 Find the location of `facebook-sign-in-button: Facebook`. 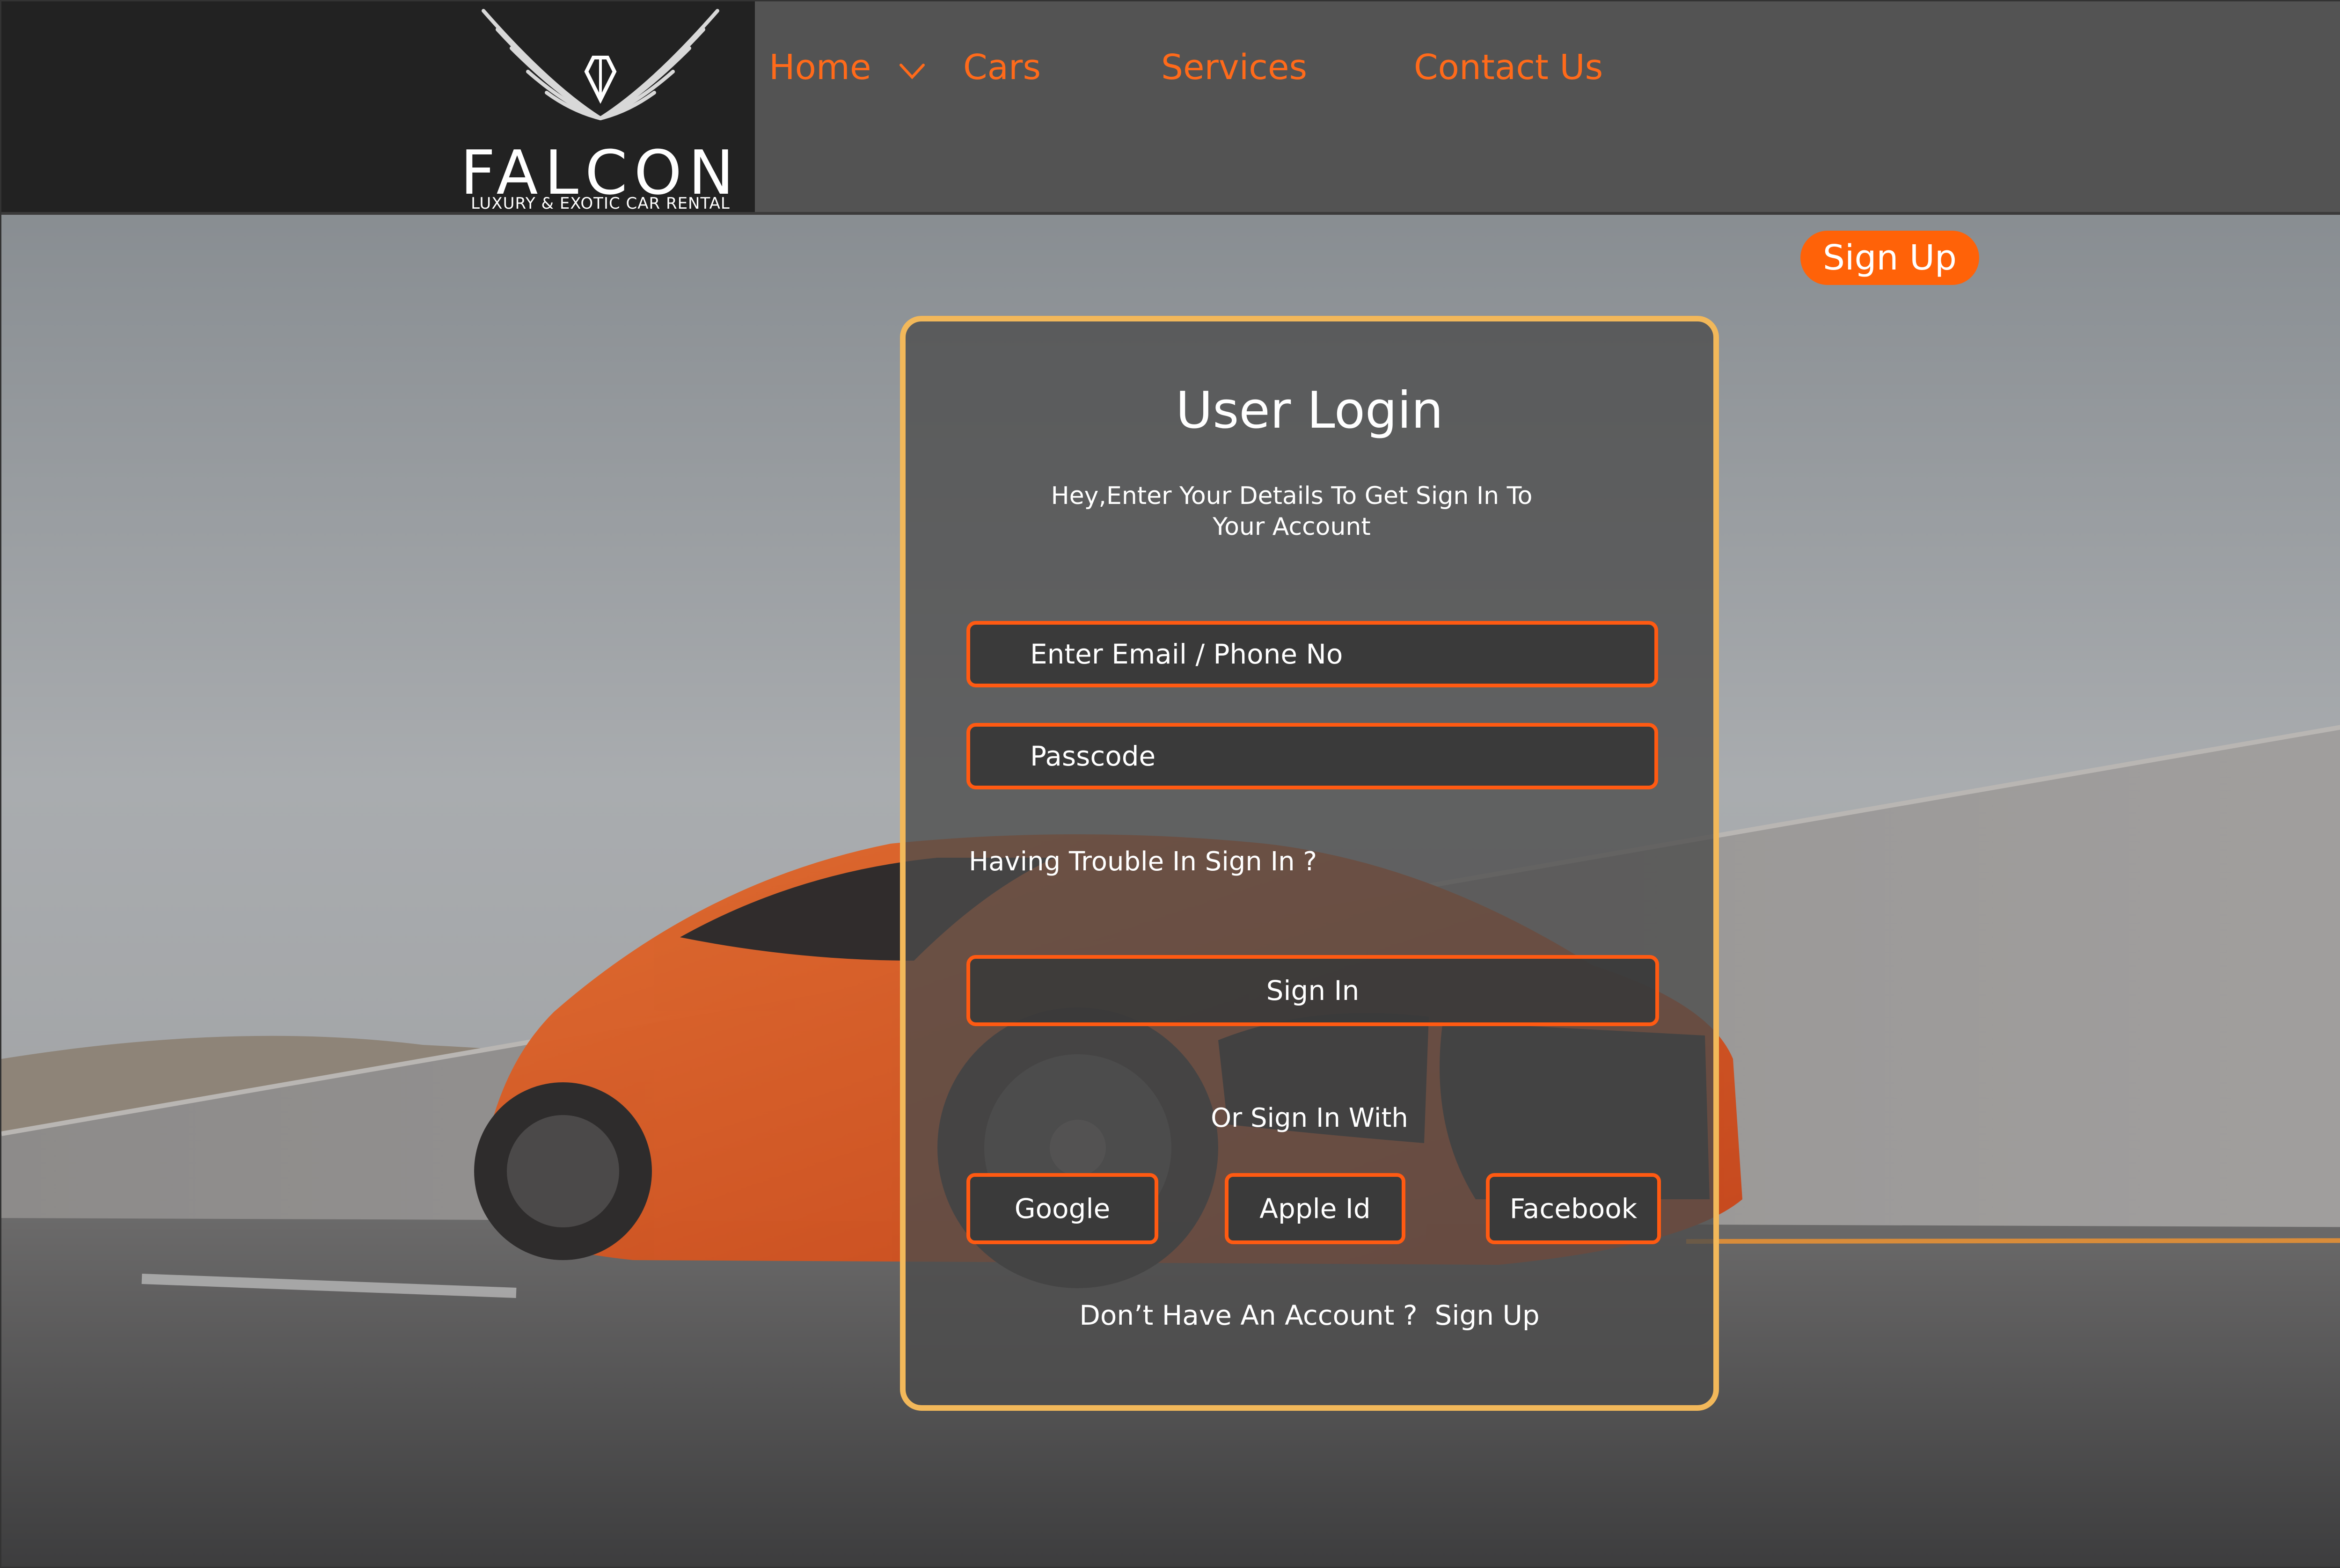

facebook-sign-in-button: Facebook is located at coordinates (1574, 1208).